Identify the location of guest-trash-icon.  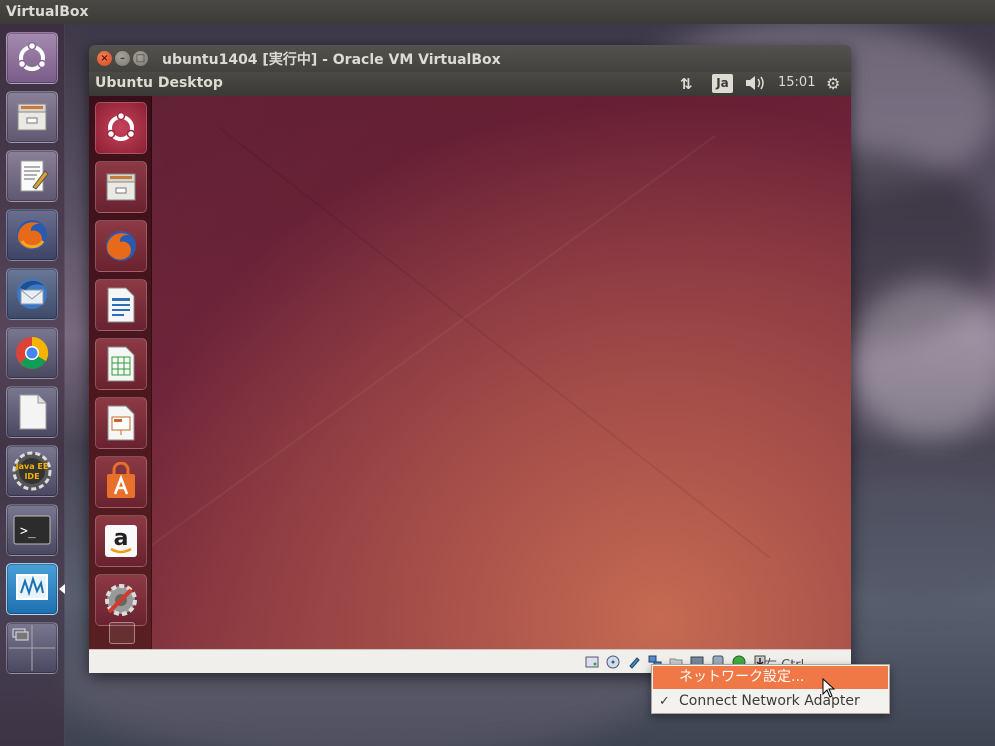
(122, 633).